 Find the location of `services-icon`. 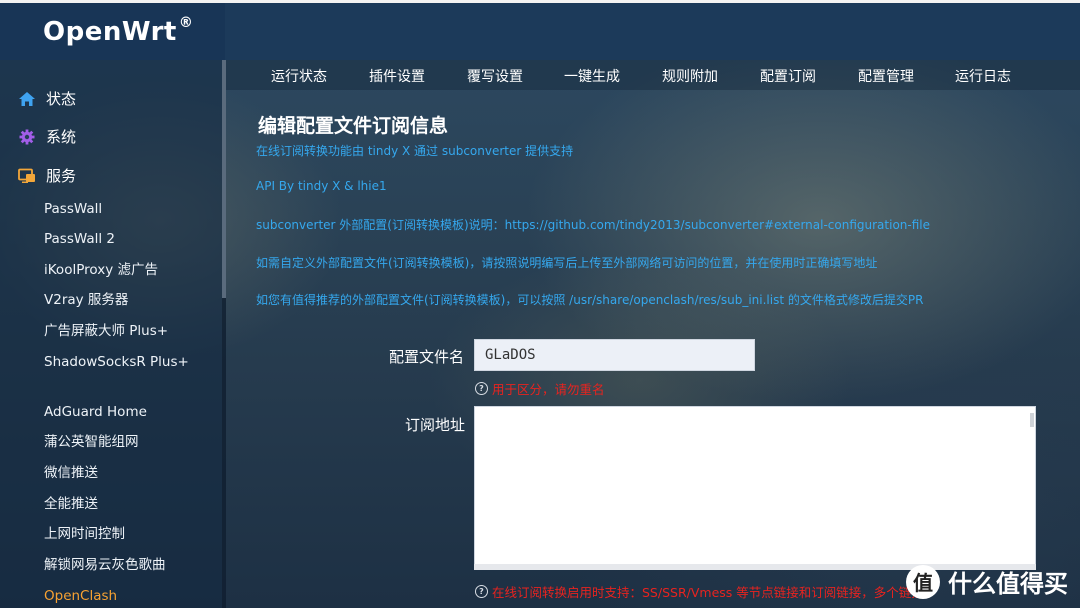

services-icon is located at coordinates (27, 176).